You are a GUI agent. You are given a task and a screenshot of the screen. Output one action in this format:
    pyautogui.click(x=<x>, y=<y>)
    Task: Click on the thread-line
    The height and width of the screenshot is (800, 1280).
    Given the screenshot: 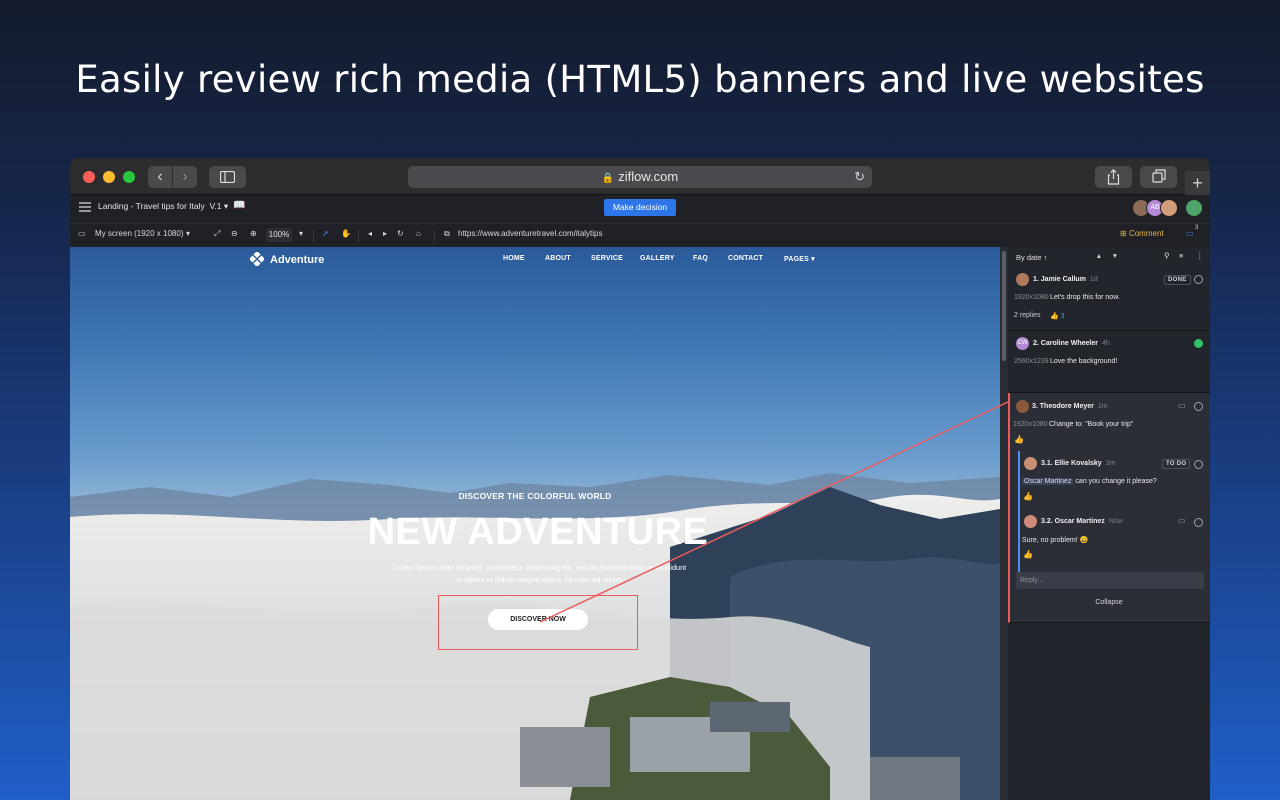 What is the action you would take?
    pyautogui.click(x=1019, y=512)
    